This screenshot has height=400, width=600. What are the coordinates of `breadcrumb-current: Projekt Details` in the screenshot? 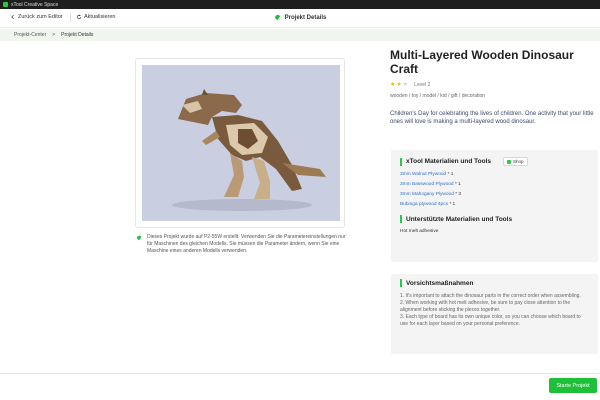 It's located at (77, 35).